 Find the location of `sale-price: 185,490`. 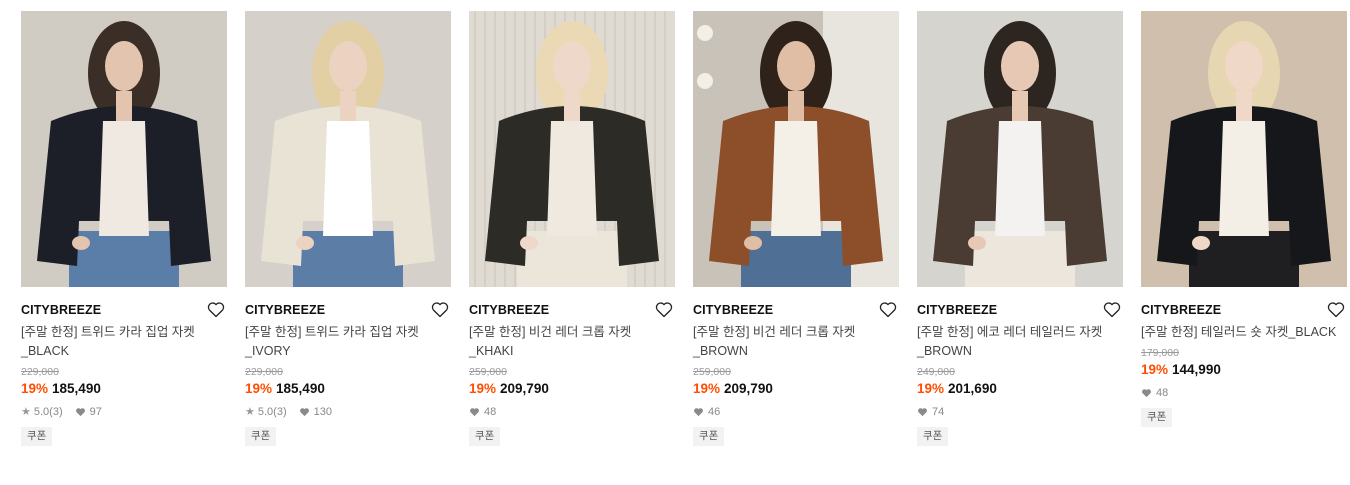

sale-price: 185,490 is located at coordinates (300, 388).